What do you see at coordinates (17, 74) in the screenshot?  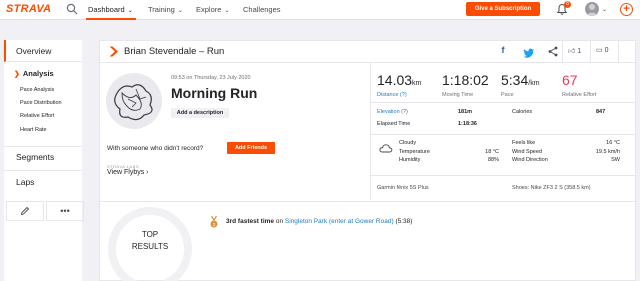 I see `chevron-right-icon: ❯` at bounding box center [17, 74].